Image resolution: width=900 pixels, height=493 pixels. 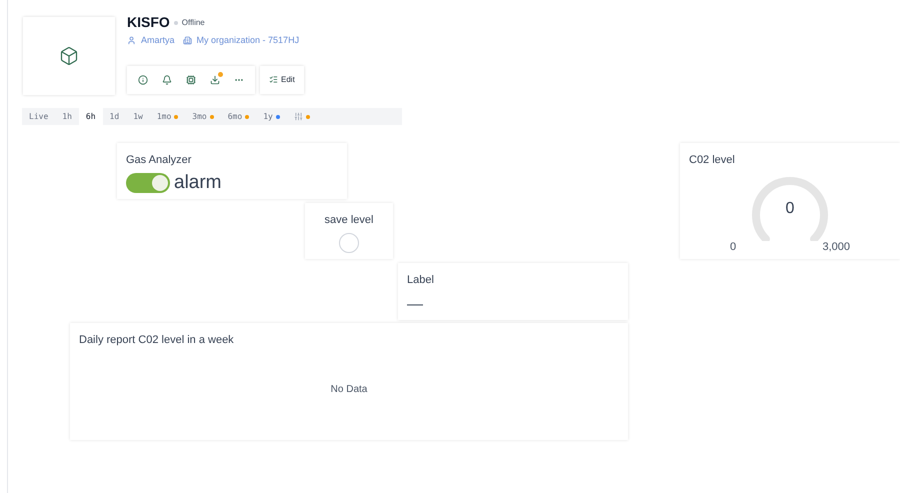 I want to click on time-range-tab: 1h, so click(x=67, y=116).